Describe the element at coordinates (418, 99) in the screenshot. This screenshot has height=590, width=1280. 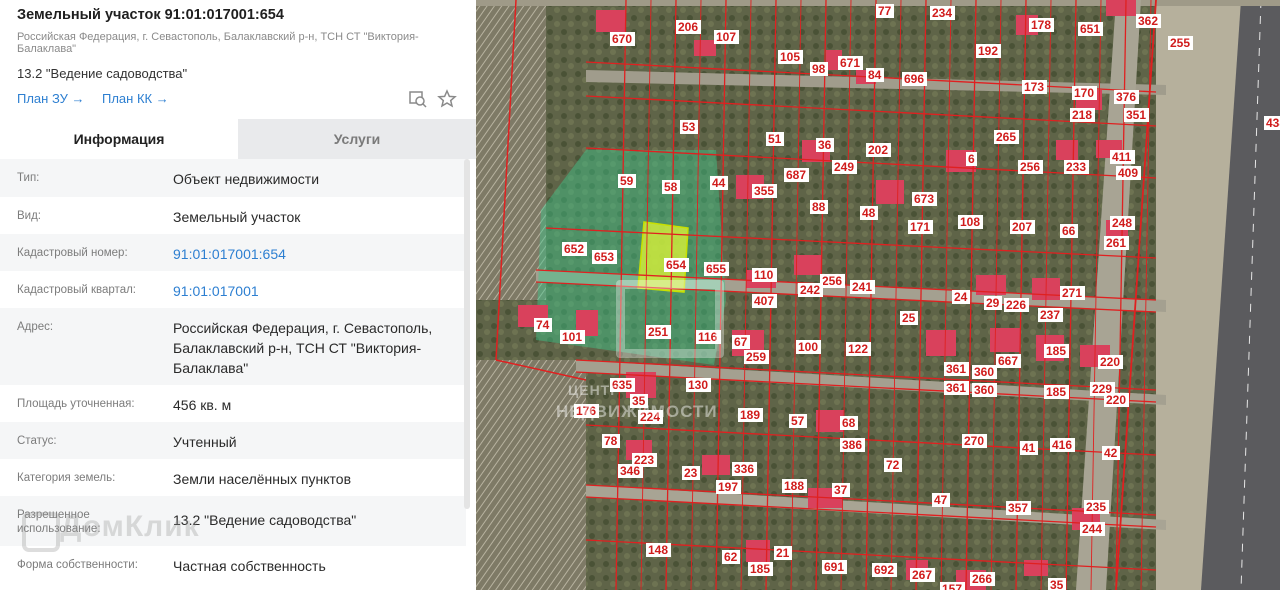
I see `search-area-icon` at that location.